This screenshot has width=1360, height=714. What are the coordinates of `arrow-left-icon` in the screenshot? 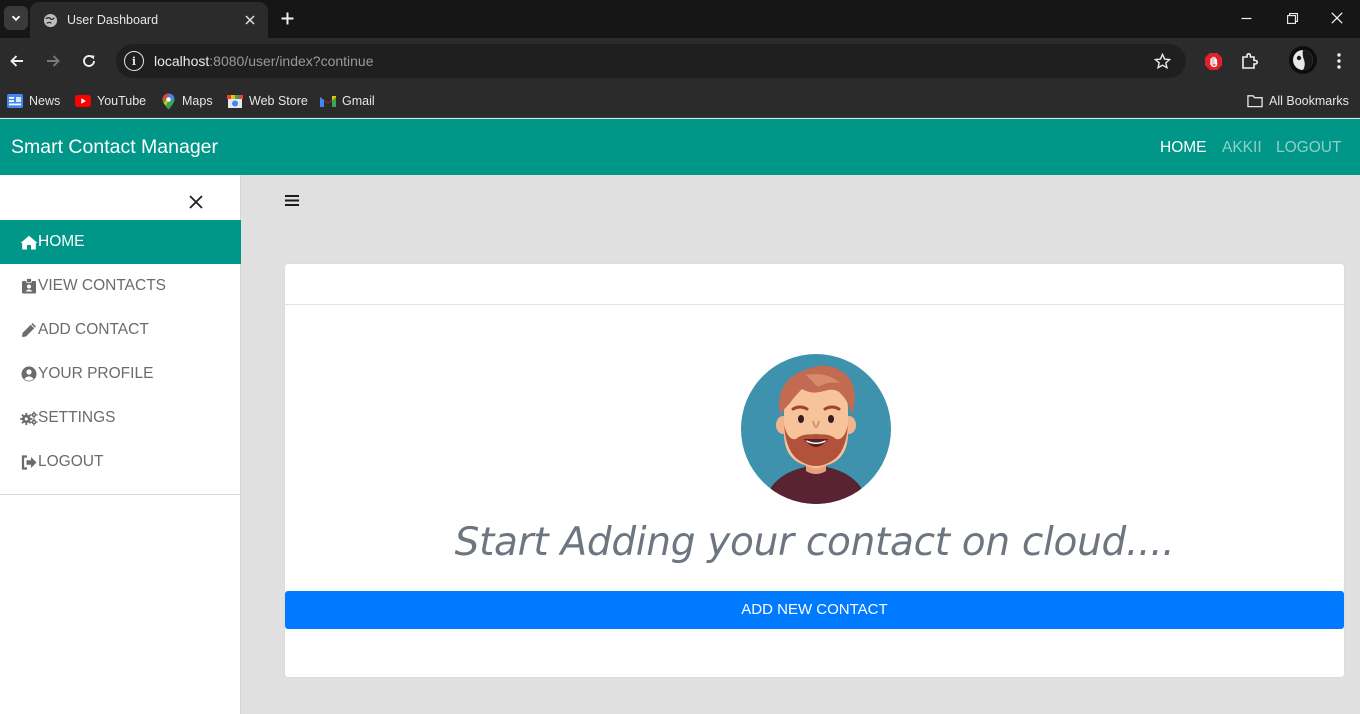 It's located at (16, 61).